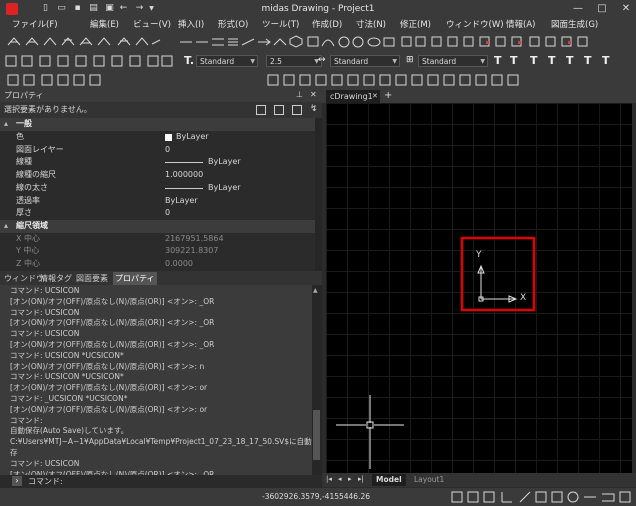  I want to click on tab-drawing-elements: 図面要素, so click(92, 278).